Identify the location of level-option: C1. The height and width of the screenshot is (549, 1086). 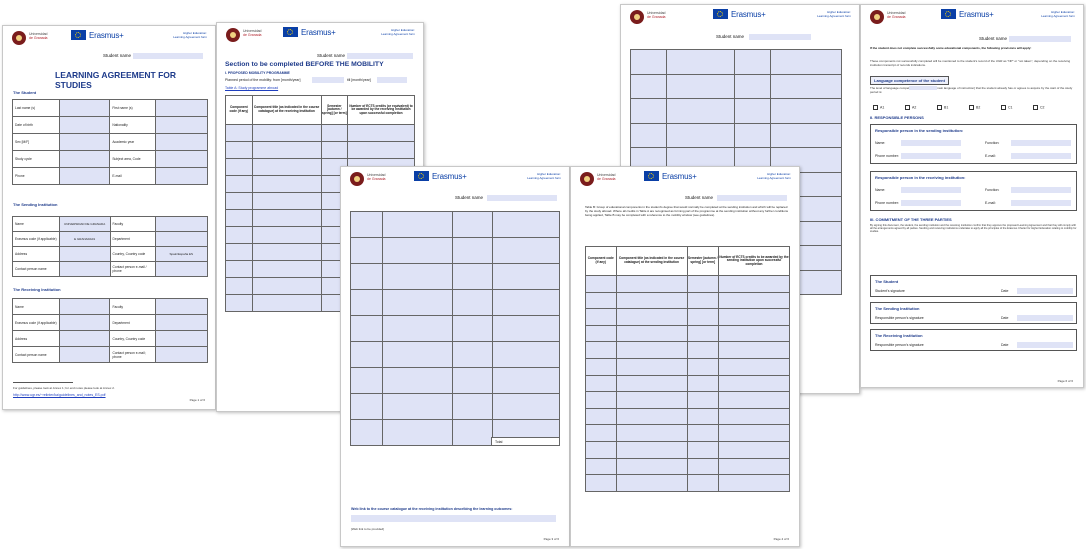
(1006, 107).